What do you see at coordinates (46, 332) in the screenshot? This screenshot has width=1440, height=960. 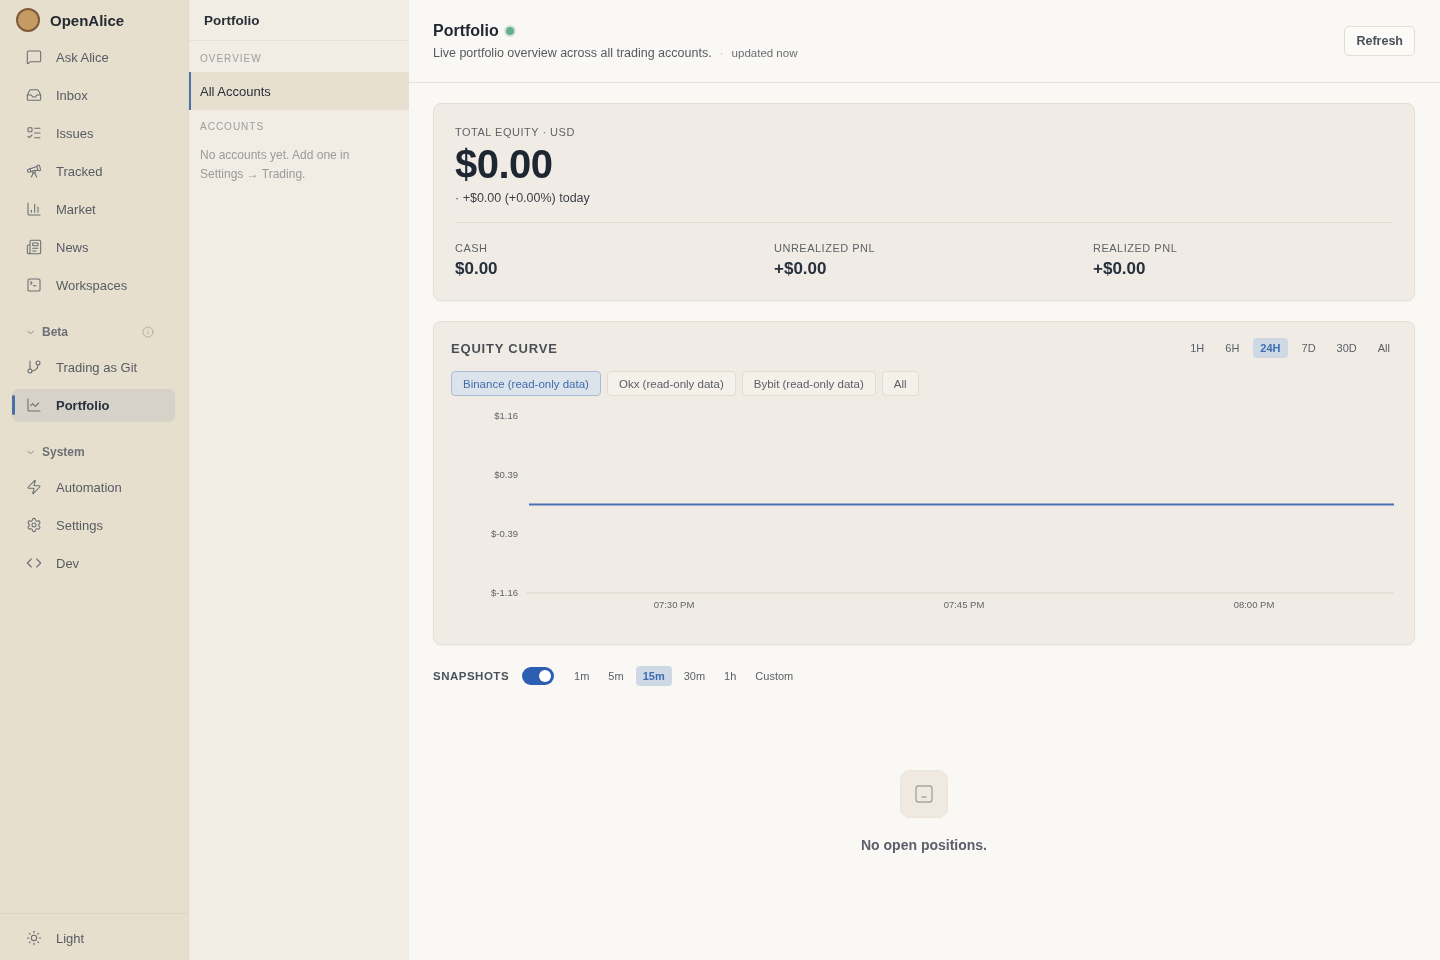 I see `section-toggle: Beta` at bounding box center [46, 332].